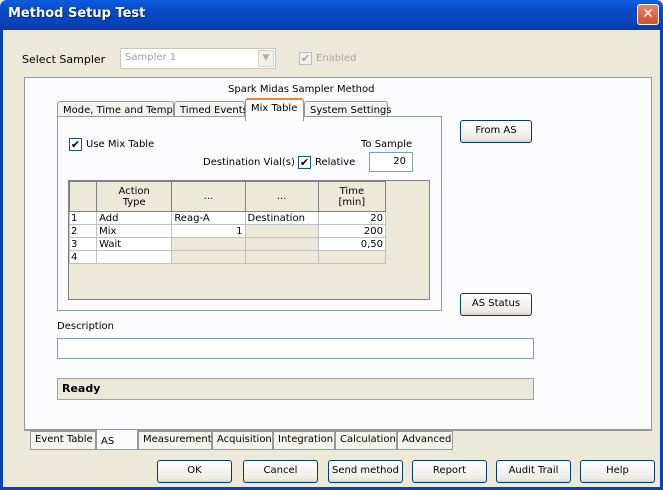  Describe the element at coordinates (449, 471) in the screenshot. I see `report-button: Report` at that location.